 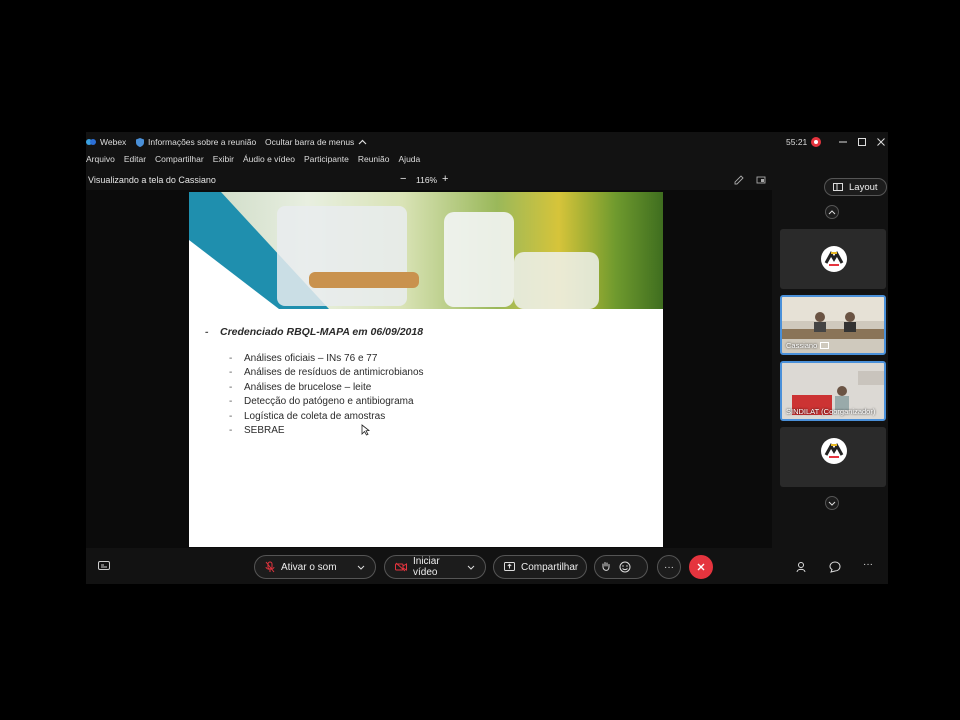 What do you see at coordinates (824, 345) in the screenshot?
I see `screen-share-icon` at bounding box center [824, 345].